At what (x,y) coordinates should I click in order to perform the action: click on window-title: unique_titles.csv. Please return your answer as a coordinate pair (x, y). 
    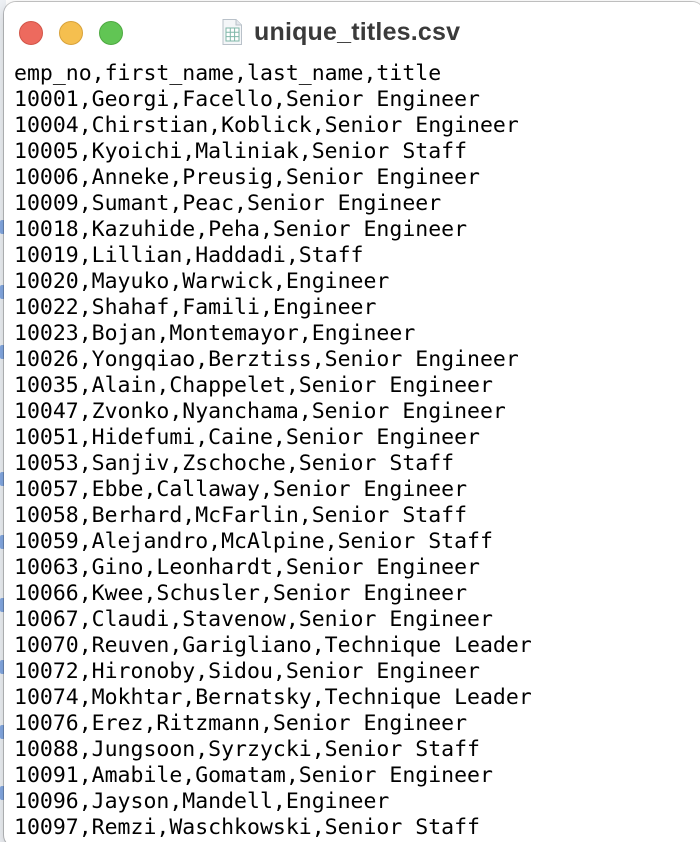
    Looking at the image, I should click on (357, 31).